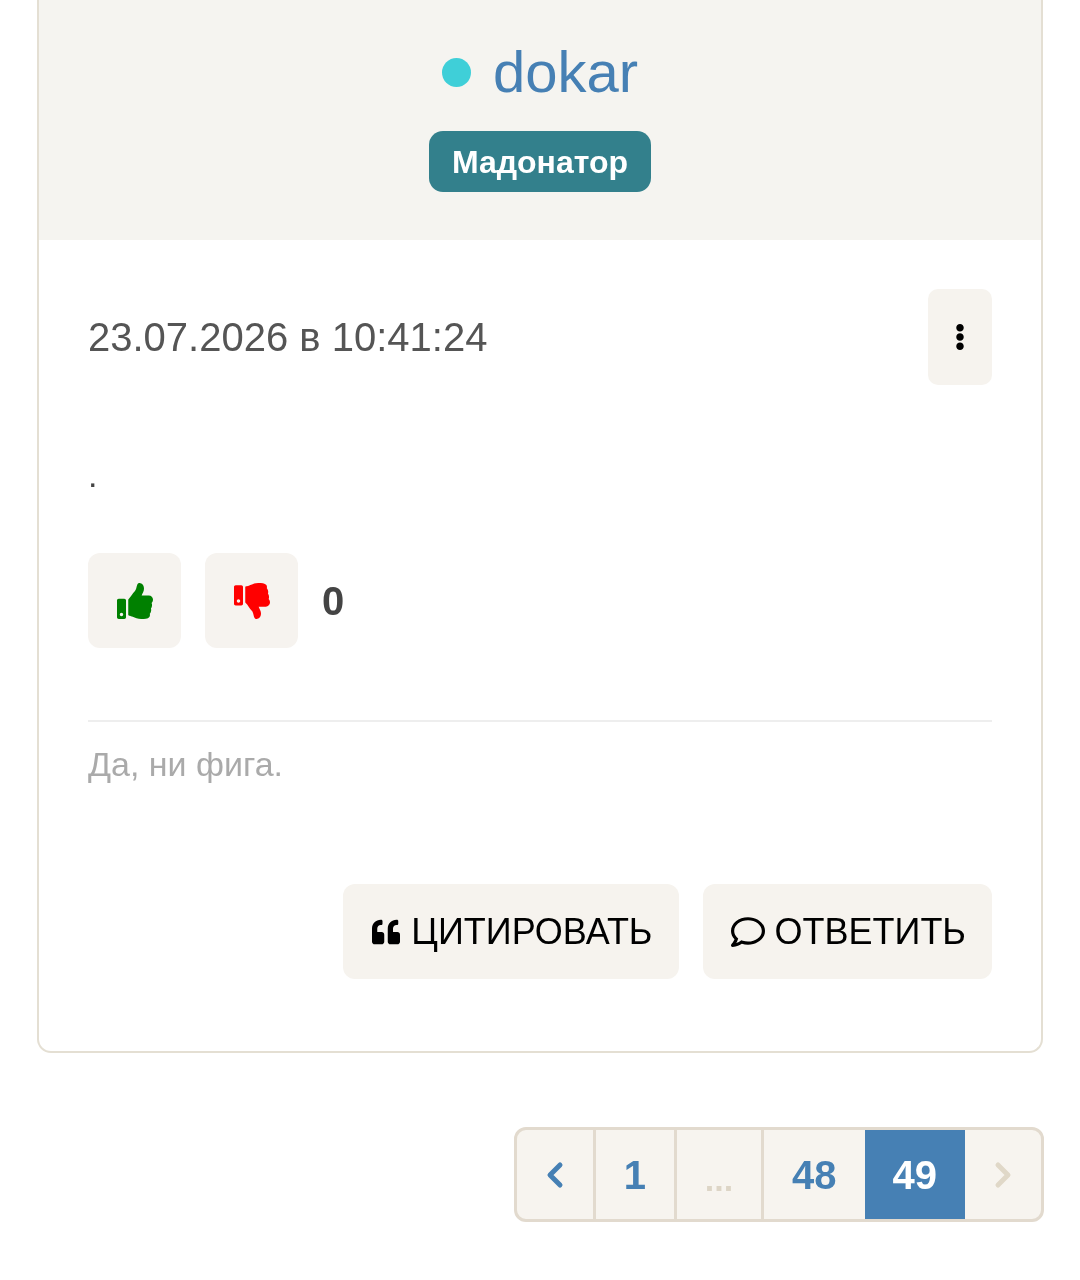 This screenshot has height=1280, width=1080. What do you see at coordinates (914, 1174) in the screenshot?
I see `page-button: 49` at bounding box center [914, 1174].